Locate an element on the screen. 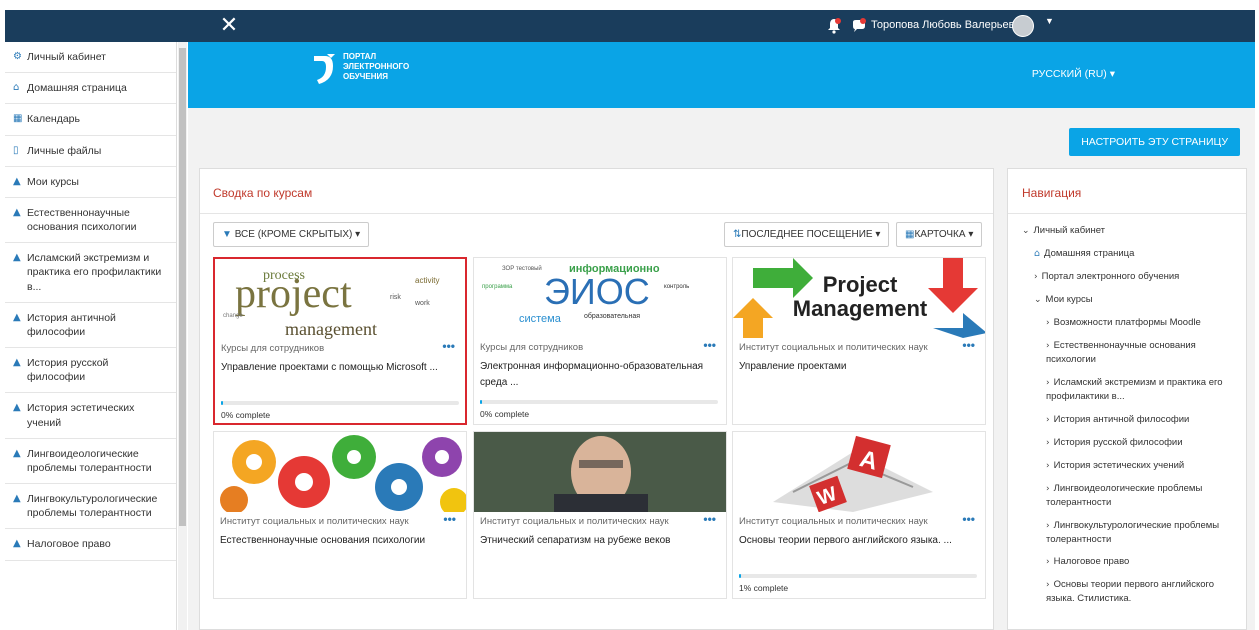 The width and height of the screenshot is (1259, 630). calendar-icon: ▦ is located at coordinates (18, 119).